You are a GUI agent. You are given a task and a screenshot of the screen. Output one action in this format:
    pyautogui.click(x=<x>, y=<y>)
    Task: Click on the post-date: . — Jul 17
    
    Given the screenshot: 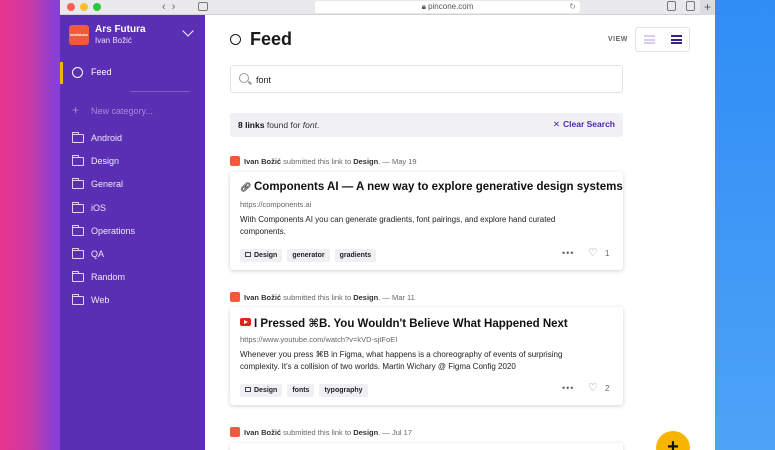 What is the action you would take?
    pyautogui.click(x=395, y=432)
    